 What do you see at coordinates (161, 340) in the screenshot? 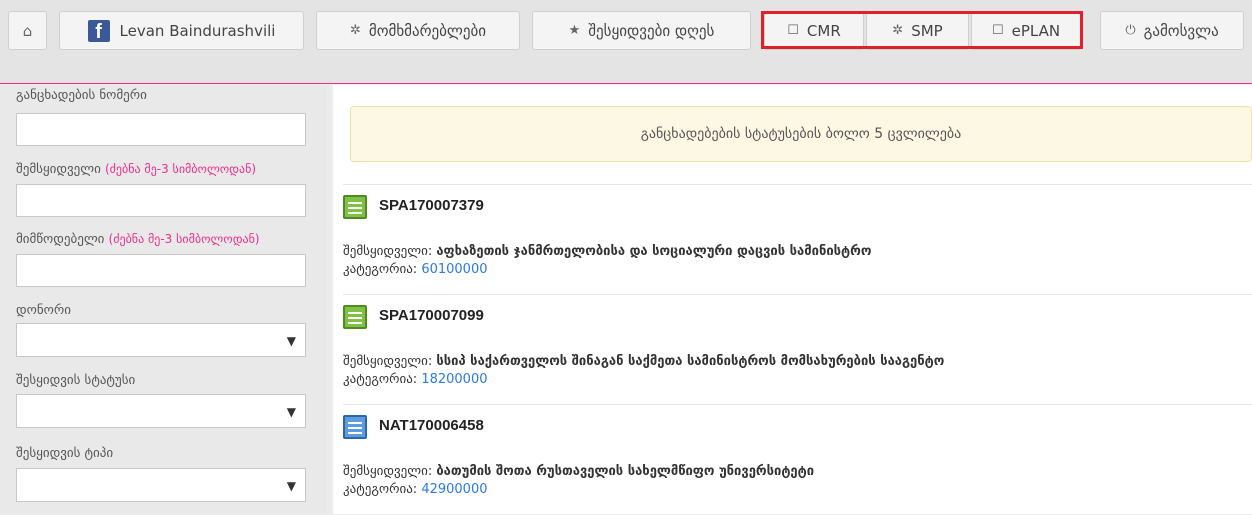
I see `donor-select: ▼` at bounding box center [161, 340].